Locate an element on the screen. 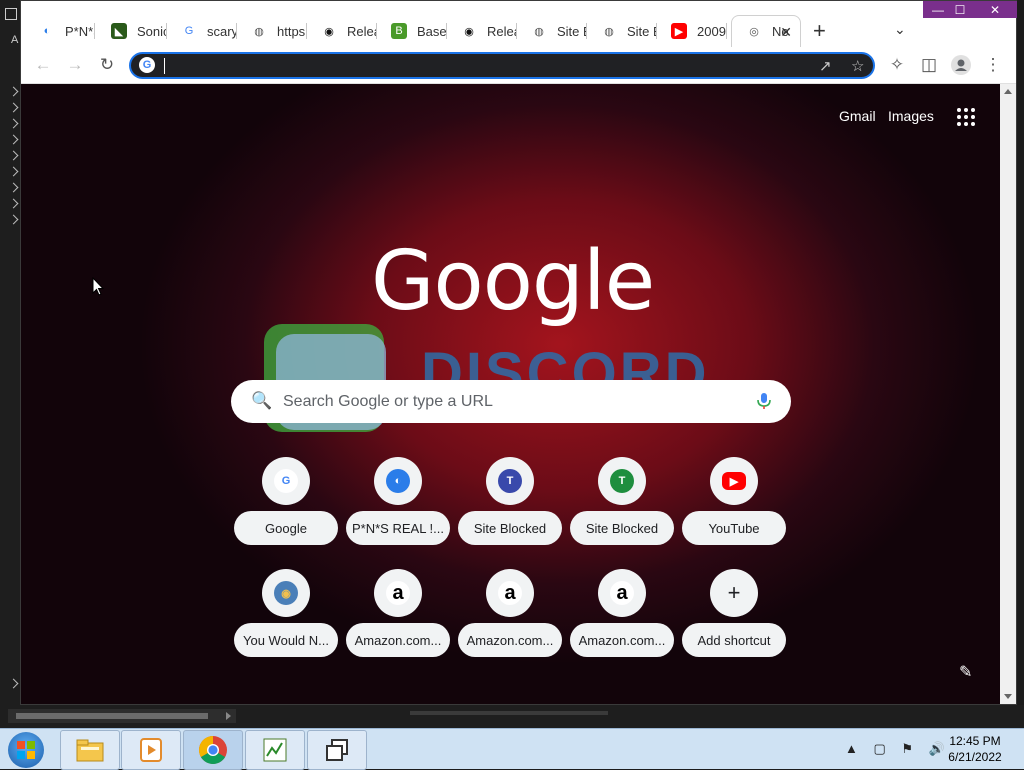 The height and width of the screenshot is (770, 1024). chrome-icon is located at coordinates (213, 750).